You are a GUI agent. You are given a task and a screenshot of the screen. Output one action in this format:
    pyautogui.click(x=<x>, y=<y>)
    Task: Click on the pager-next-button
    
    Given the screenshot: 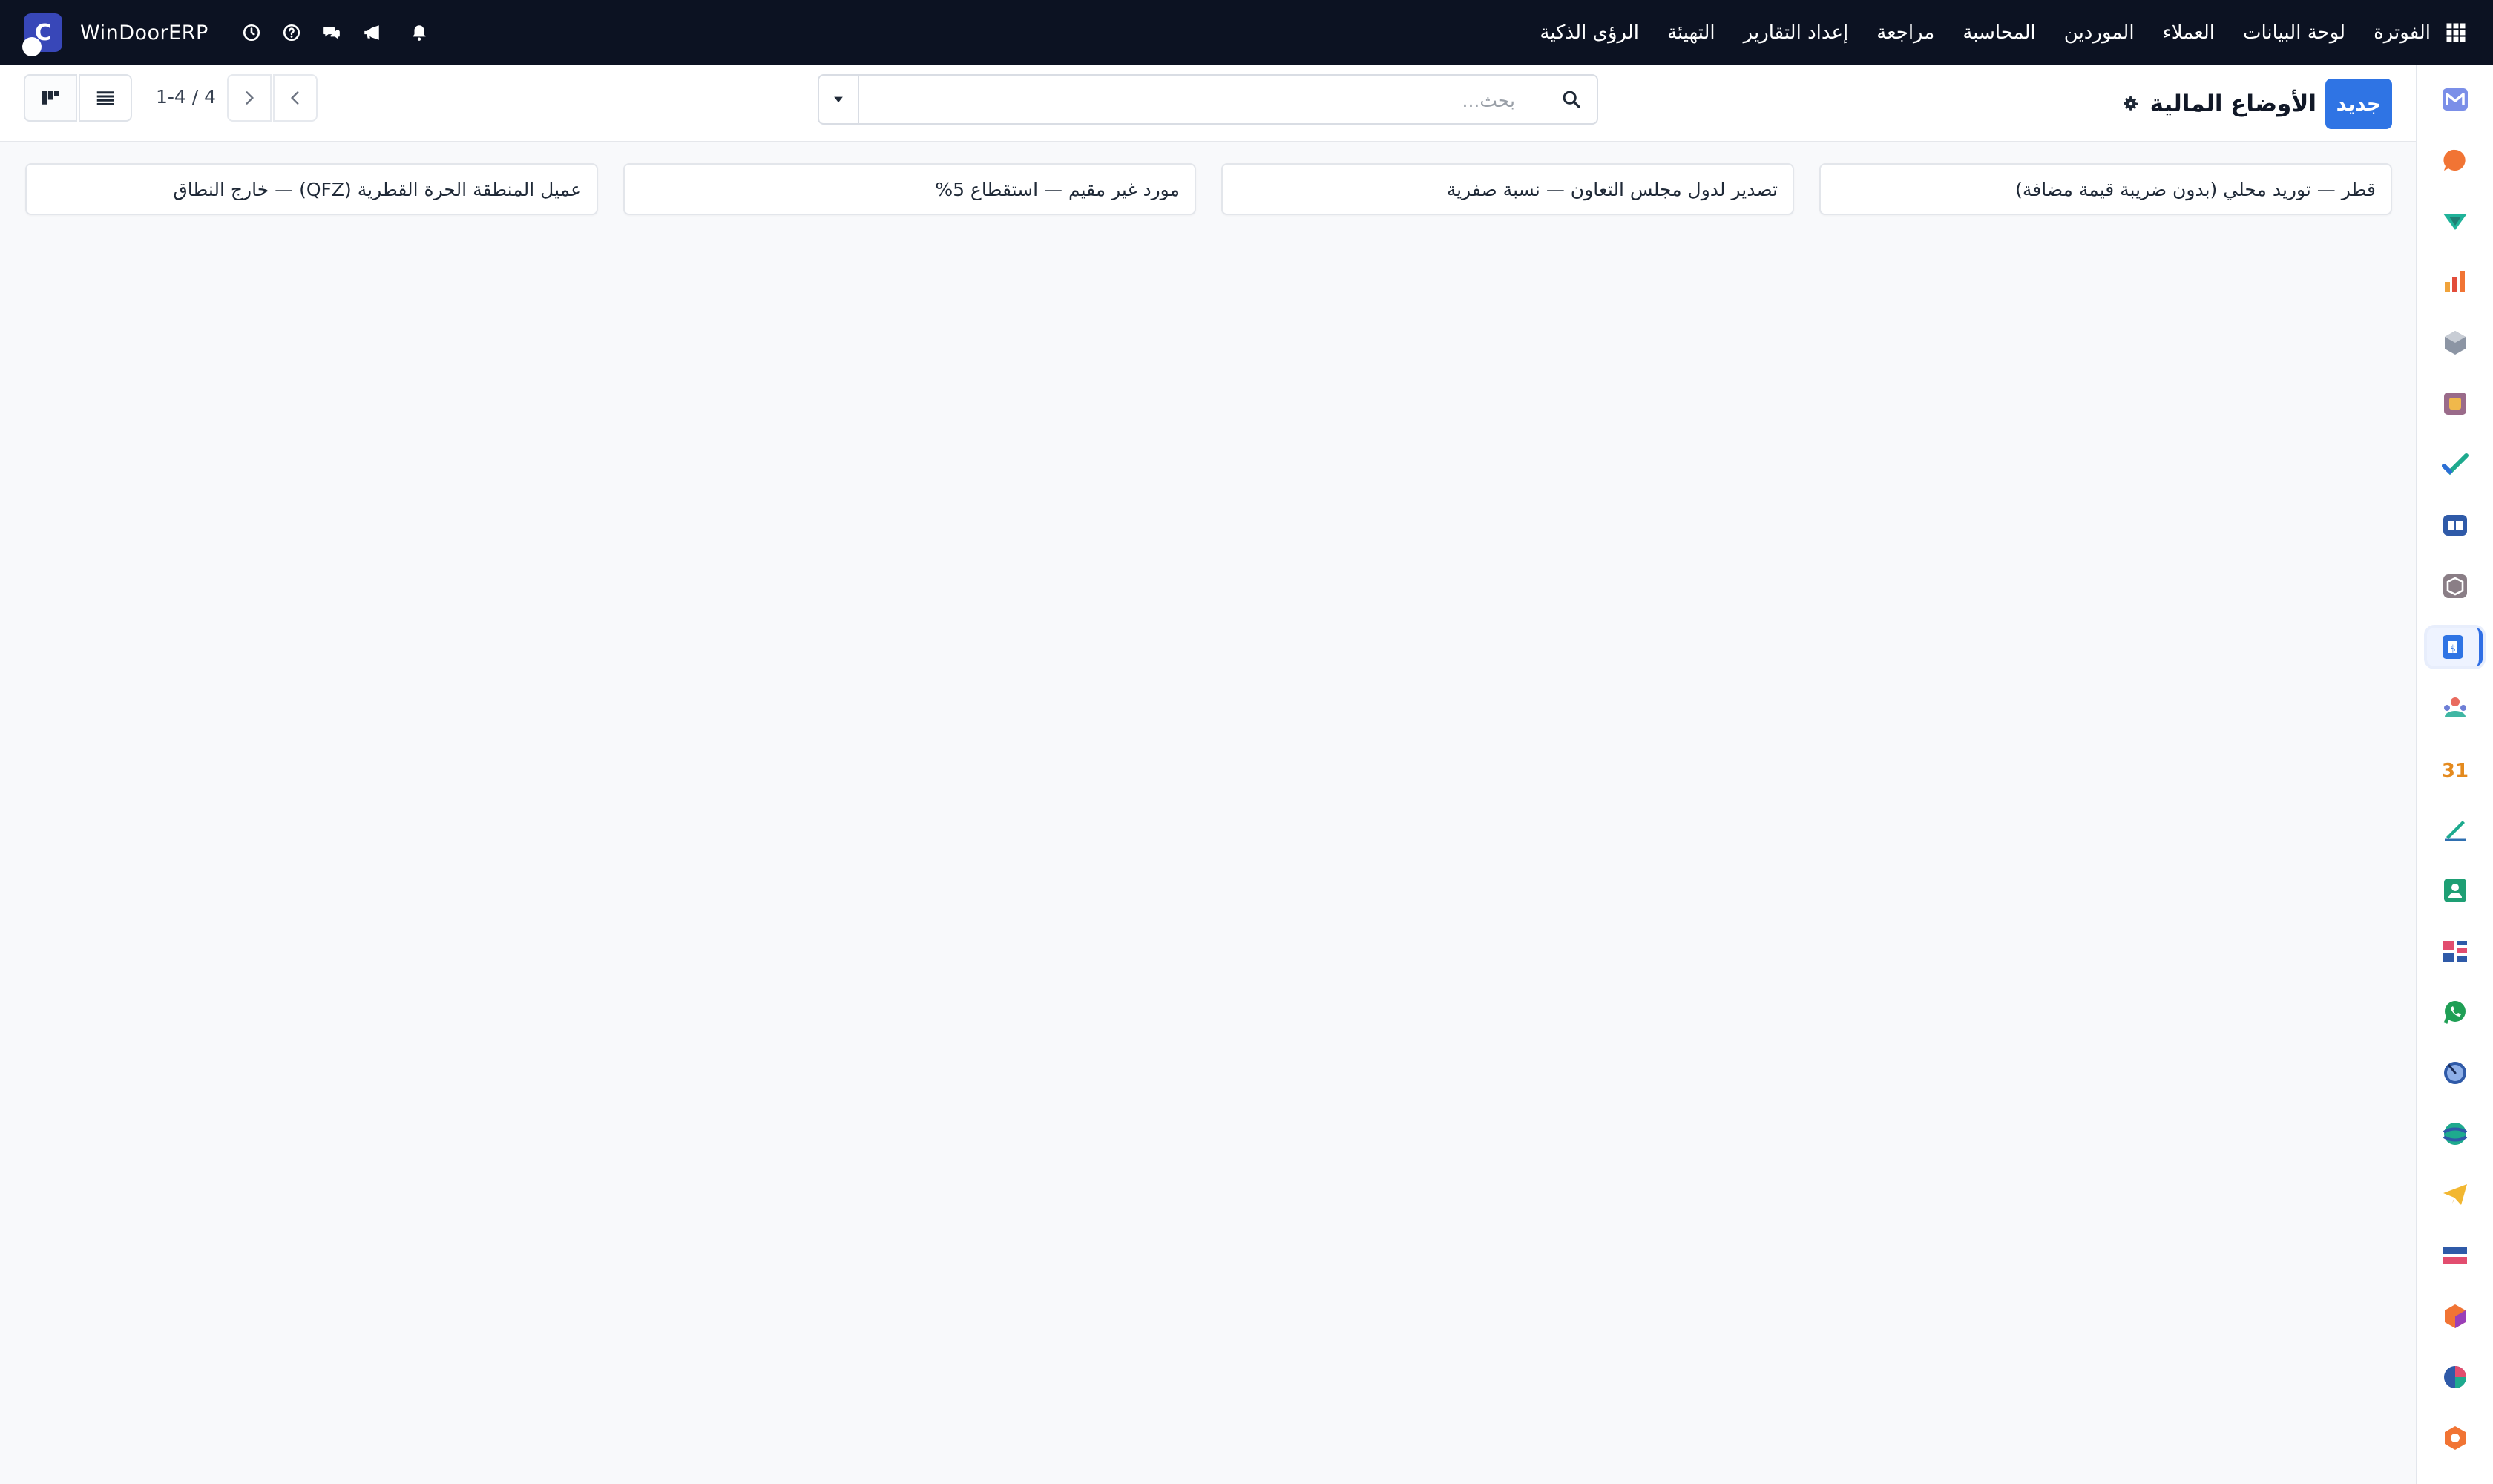 What is the action you would take?
    pyautogui.click(x=249, y=98)
    